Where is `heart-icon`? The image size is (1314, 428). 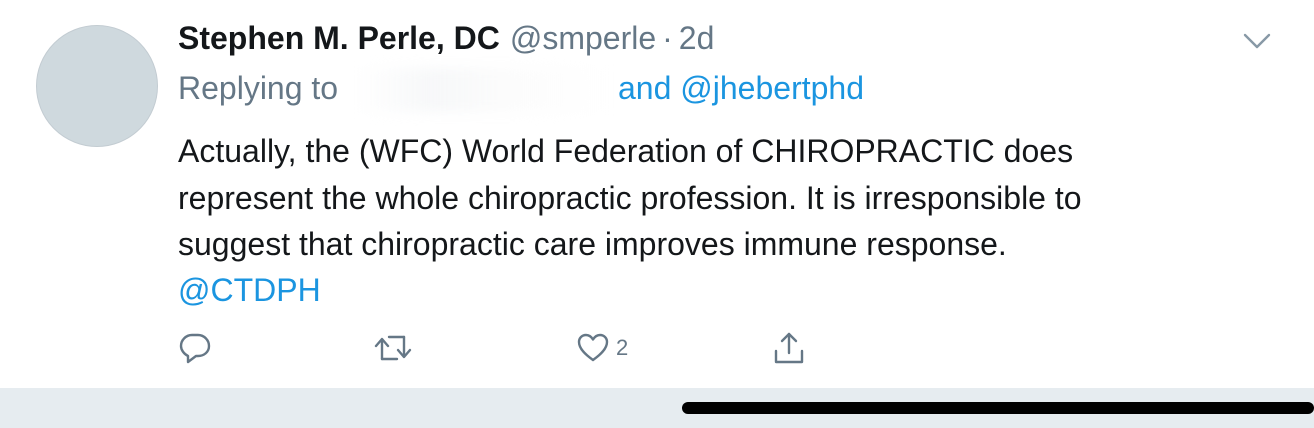
heart-icon is located at coordinates (593, 348).